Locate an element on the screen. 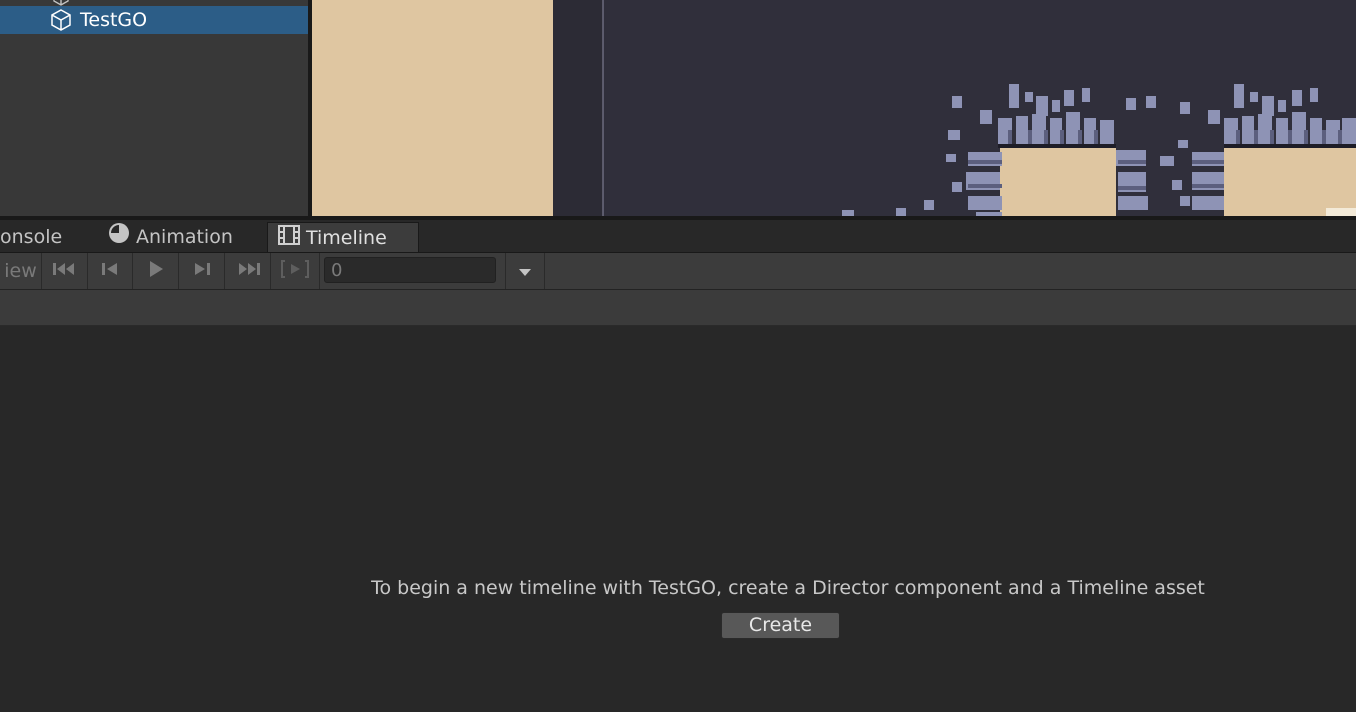  previous-frame-button is located at coordinates (110, 271).